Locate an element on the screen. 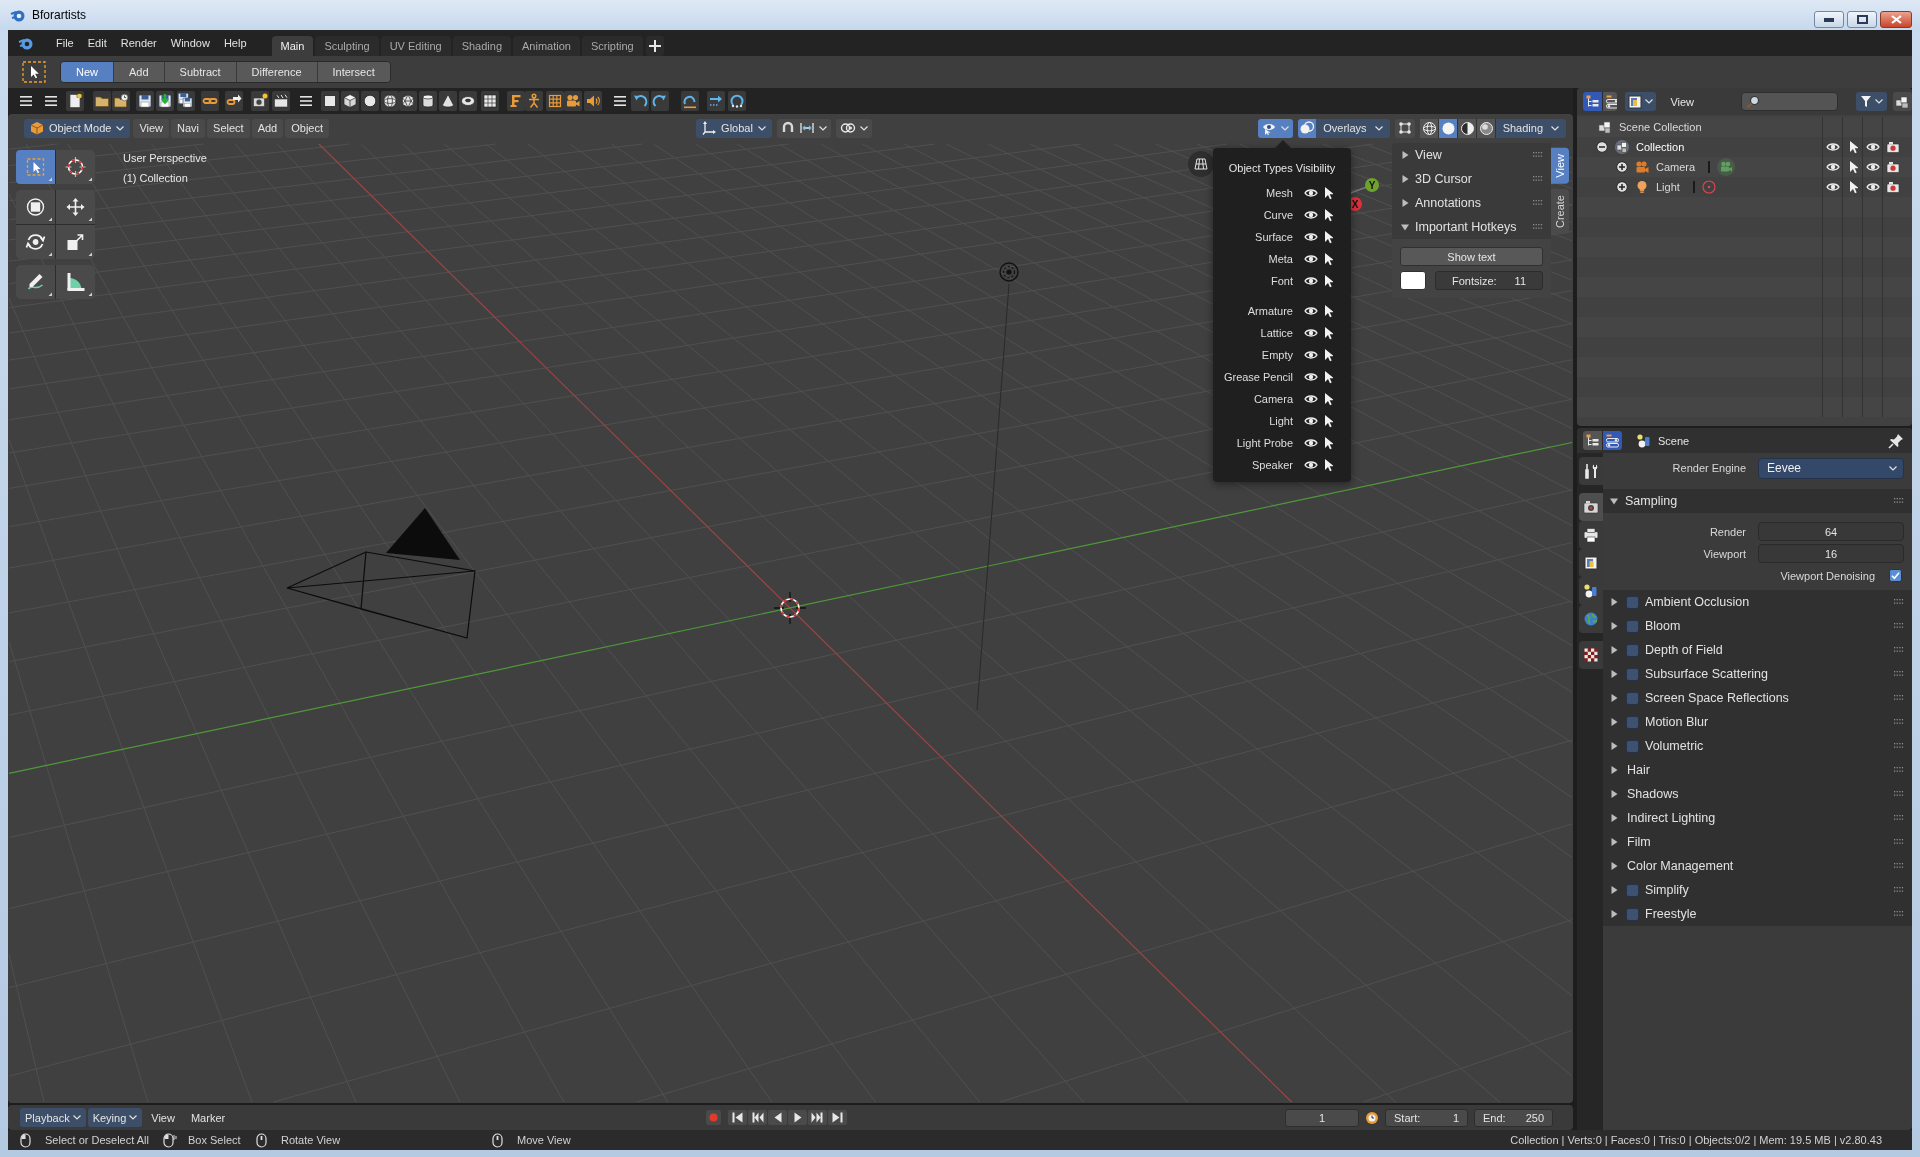  cylinder-icon is located at coordinates (428, 101).